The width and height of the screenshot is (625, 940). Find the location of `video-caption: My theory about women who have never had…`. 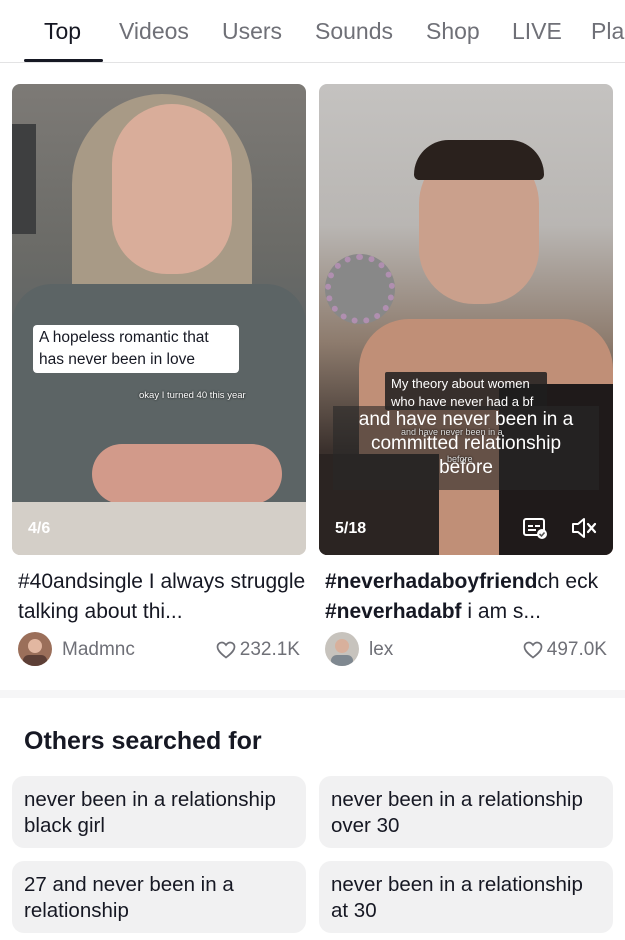

video-caption: My theory about women who have never had… is located at coordinates (466, 391).